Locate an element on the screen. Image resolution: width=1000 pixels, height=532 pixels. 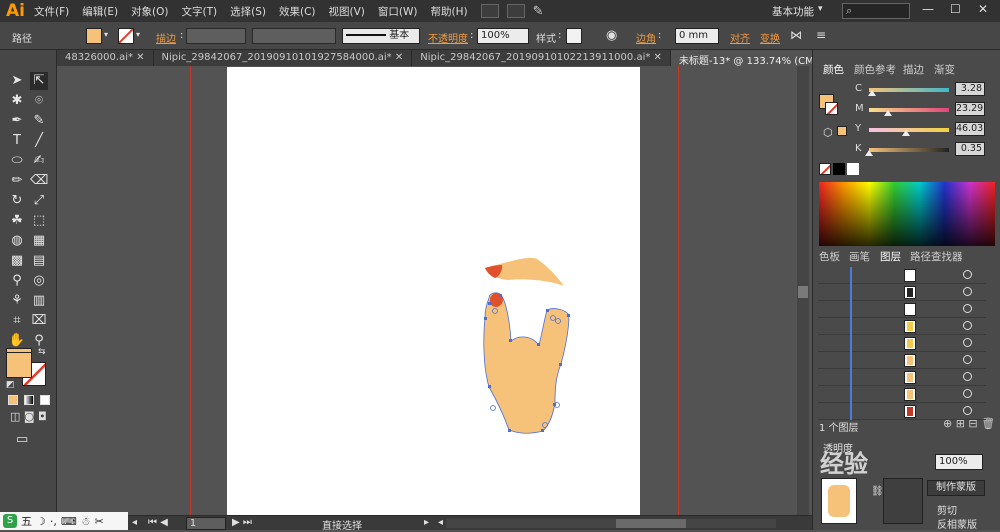
tab-gradient: 渐变 is located at coordinates (944, 69).